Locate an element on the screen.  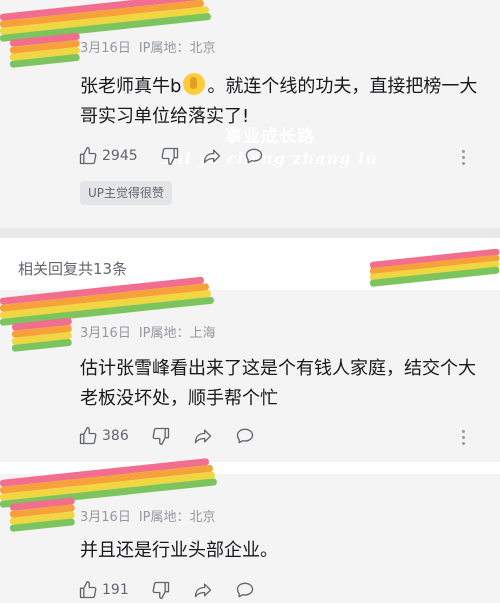
like-count: 386 is located at coordinates (115, 436).